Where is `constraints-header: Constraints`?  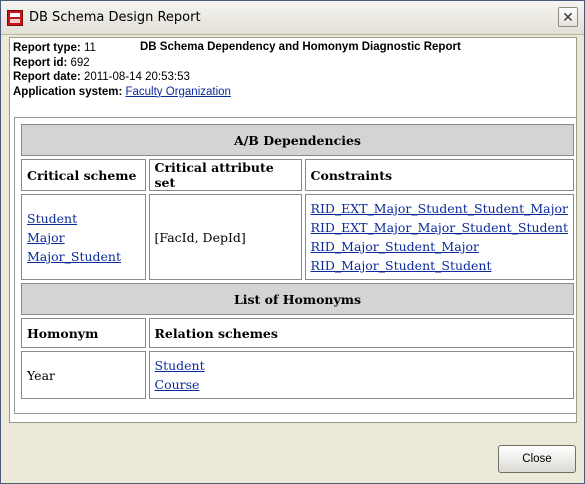
constraints-header: Constraints is located at coordinates (439, 175).